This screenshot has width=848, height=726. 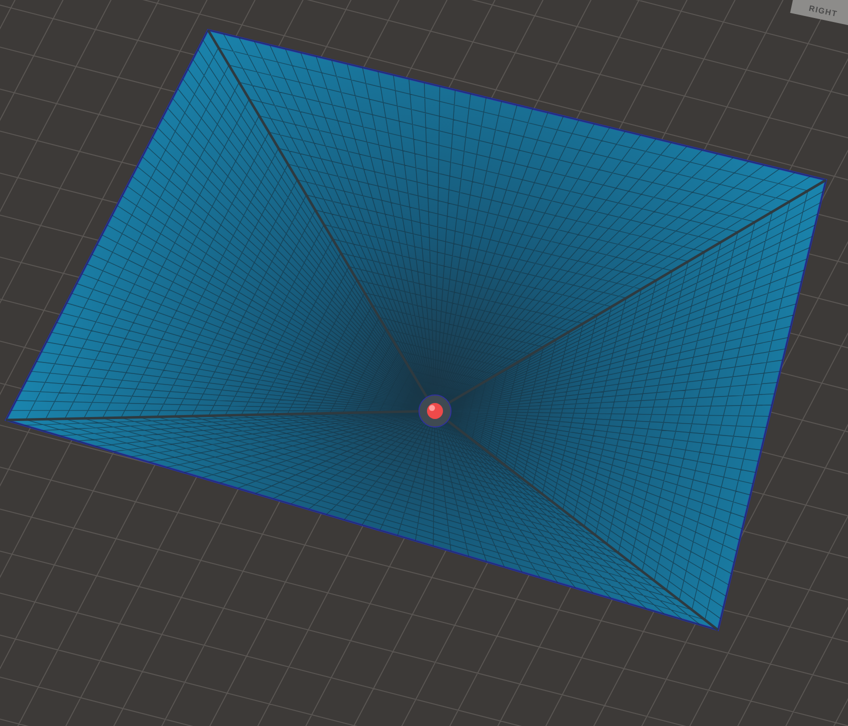 What do you see at coordinates (435, 411) in the screenshot?
I see `sphere-icon` at bounding box center [435, 411].